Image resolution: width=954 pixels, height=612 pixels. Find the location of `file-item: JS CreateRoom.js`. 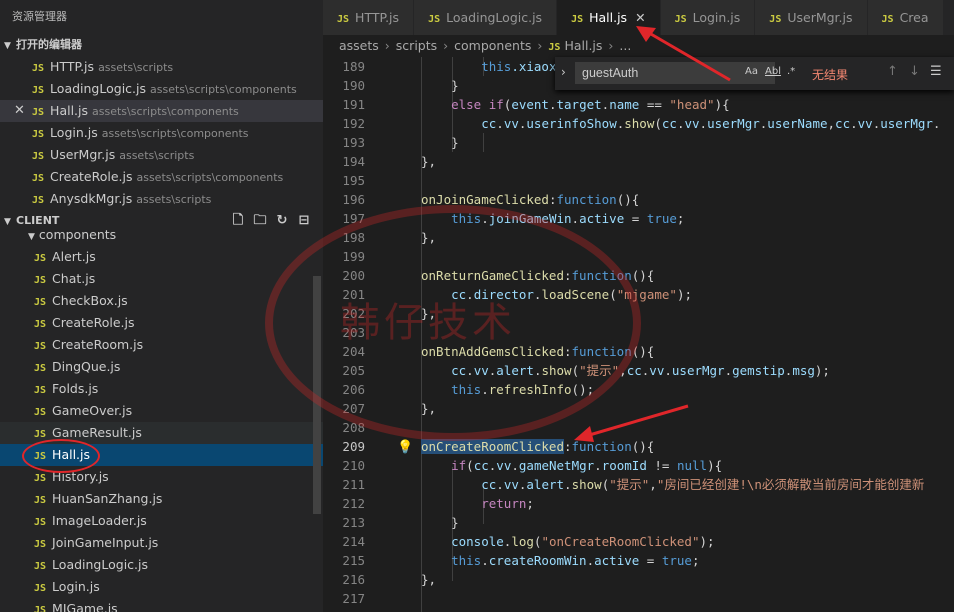

file-item: JS CreateRoom.js is located at coordinates (161, 345).